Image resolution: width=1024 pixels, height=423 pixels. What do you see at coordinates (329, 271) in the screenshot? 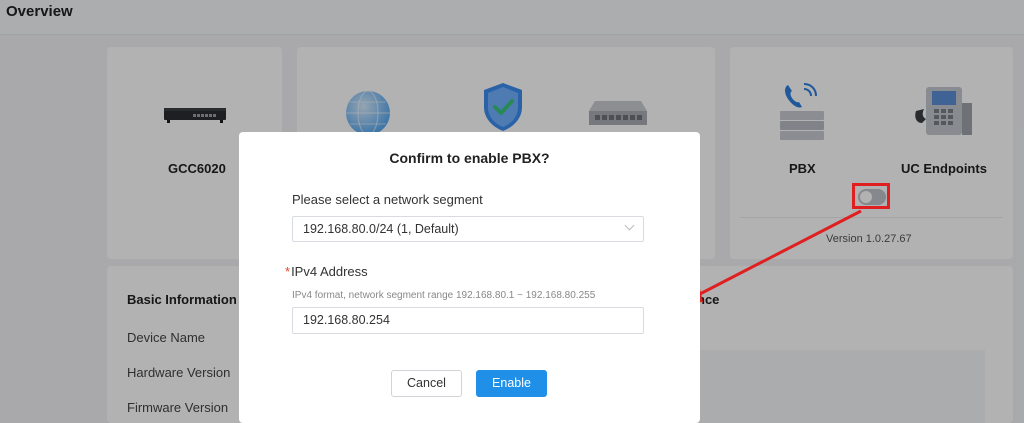
I see `ipv4-address-label: IPv4 Address` at bounding box center [329, 271].